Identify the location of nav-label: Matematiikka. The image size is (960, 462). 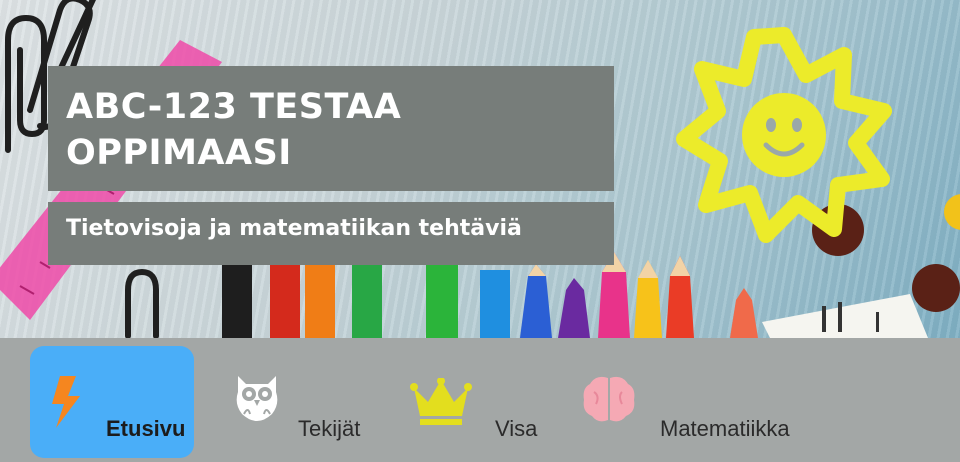
(725, 428).